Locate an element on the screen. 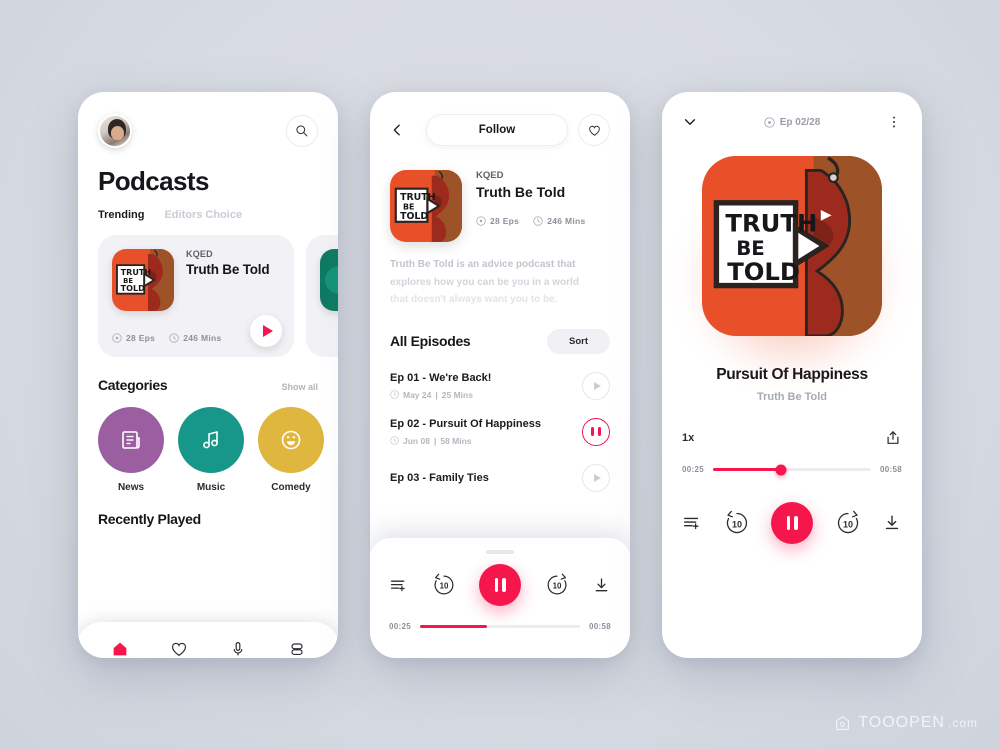 This screenshot has height=750, width=1000. podcast-card-next is located at coordinates (322, 296).